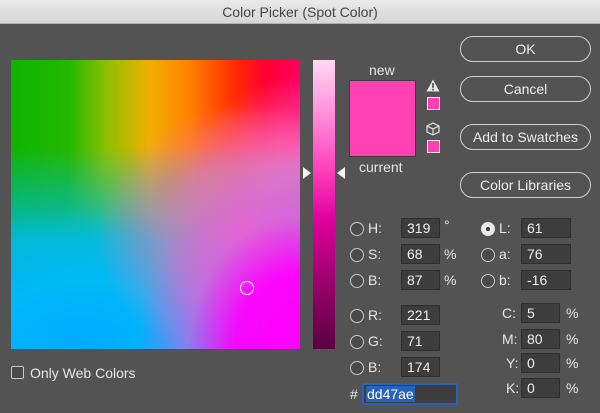  What do you see at coordinates (540, 313) in the screenshot?
I see `cyan-input` at bounding box center [540, 313].